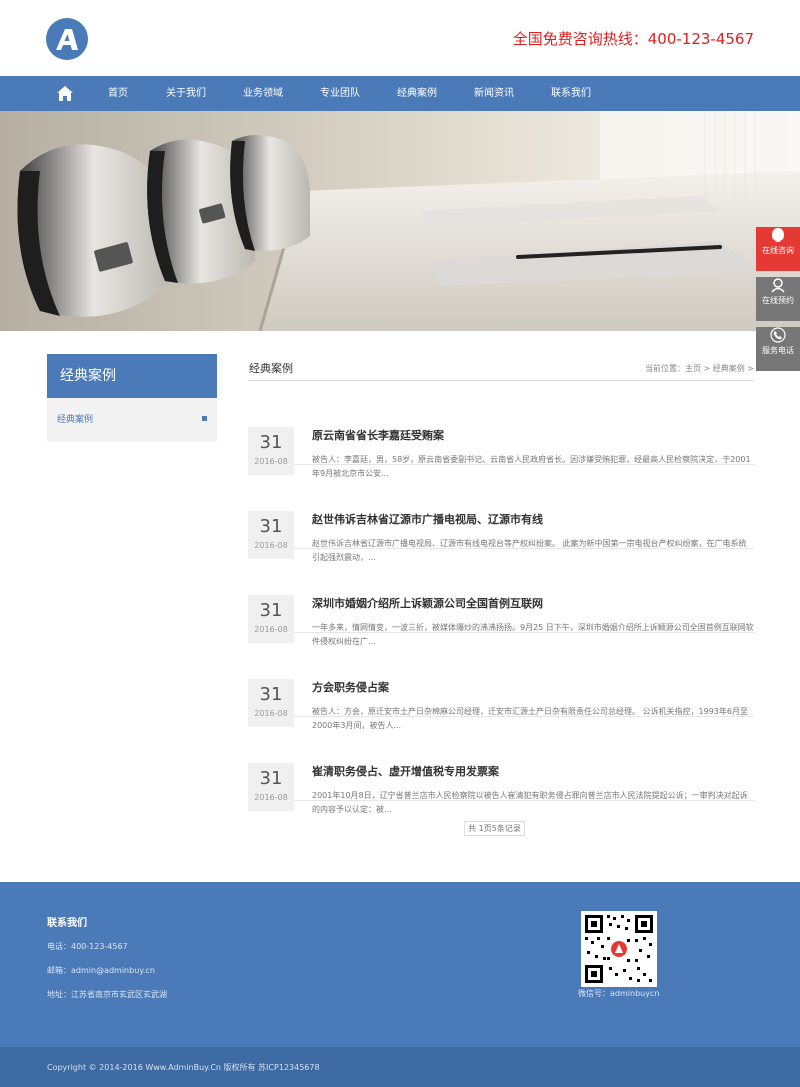 This screenshot has width=800, height=1087. What do you see at coordinates (501, 367) in the screenshot?
I see `section-header: 经典案例 当前位置：主页 > 经典案例 >` at bounding box center [501, 367].